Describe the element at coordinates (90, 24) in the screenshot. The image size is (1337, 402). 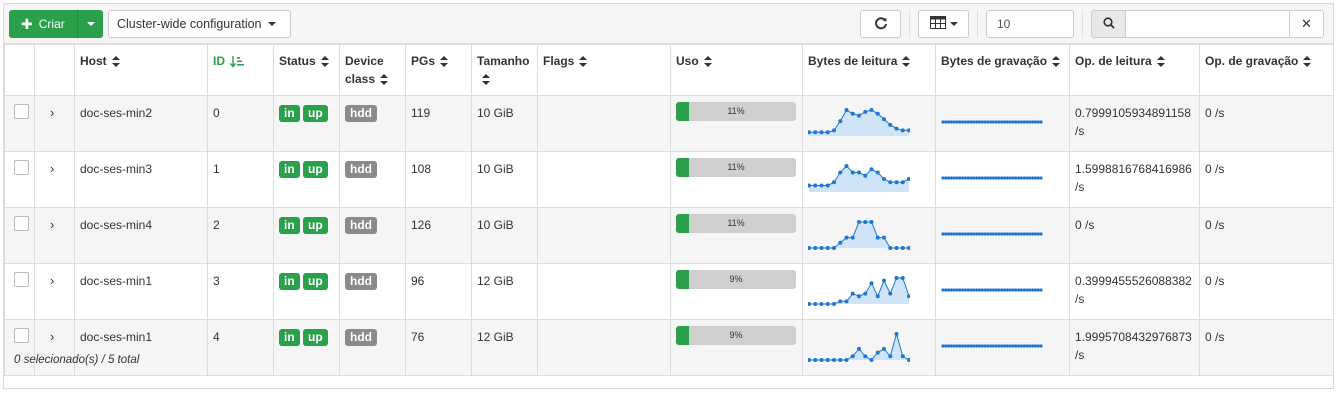
I see `create-dropdown-toggle` at that location.